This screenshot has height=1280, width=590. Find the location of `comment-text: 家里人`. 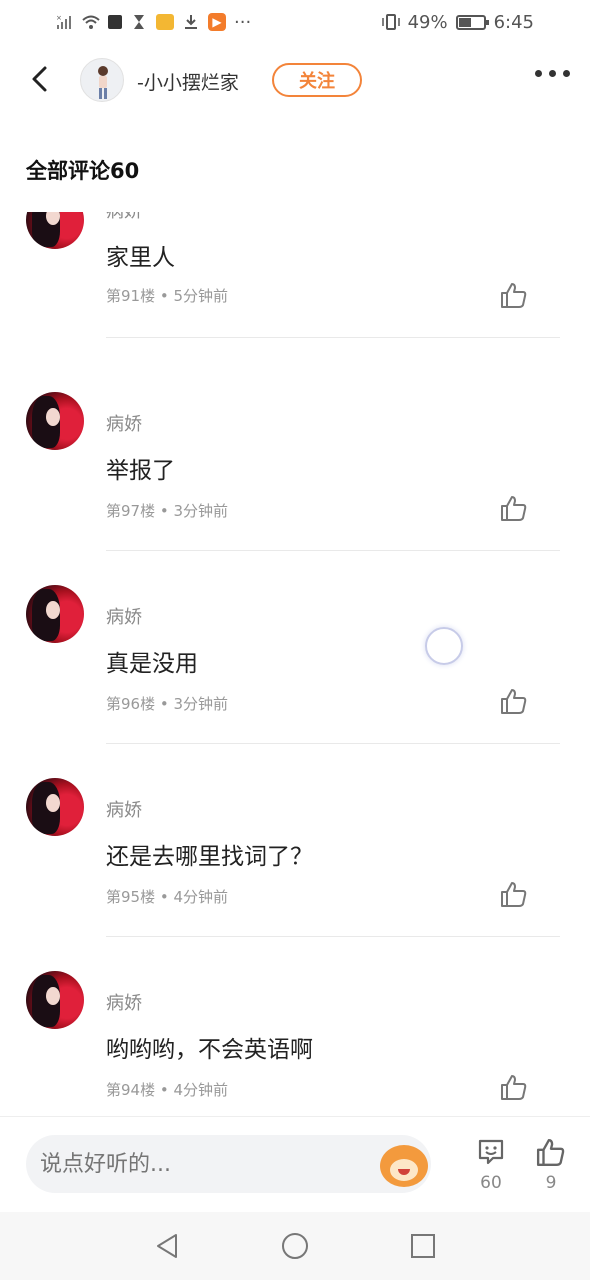

comment-text: 家里人 is located at coordinates (140, 258).